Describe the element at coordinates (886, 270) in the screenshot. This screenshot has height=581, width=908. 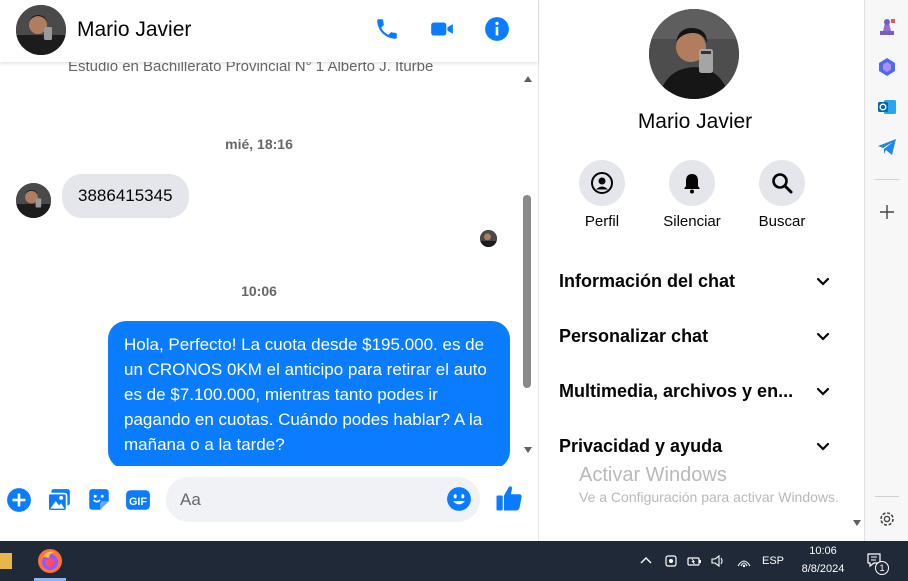
I see `browser-sidebar` at that location.